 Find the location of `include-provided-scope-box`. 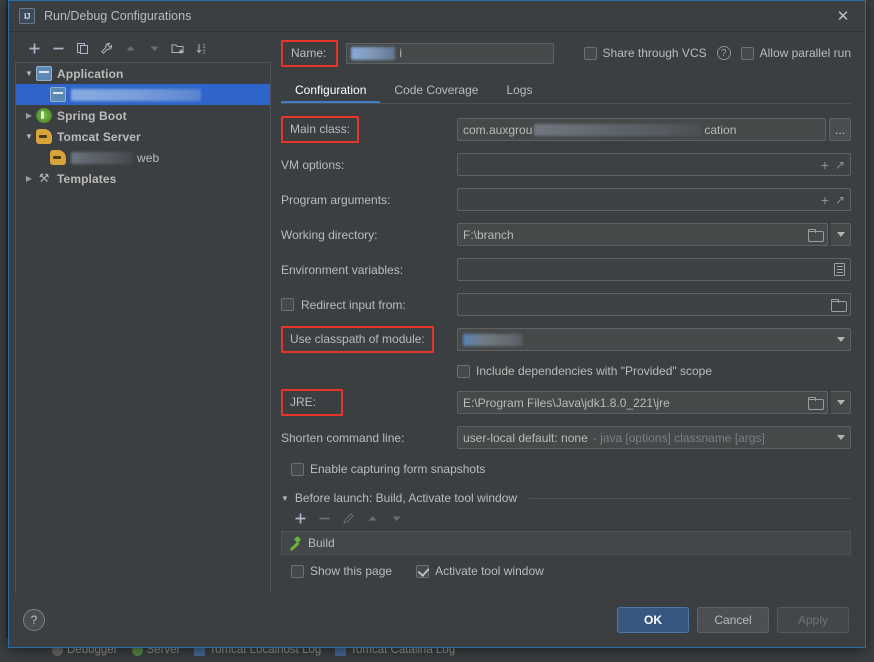

include-provided-scope-box is located at coordinates (463, 371).